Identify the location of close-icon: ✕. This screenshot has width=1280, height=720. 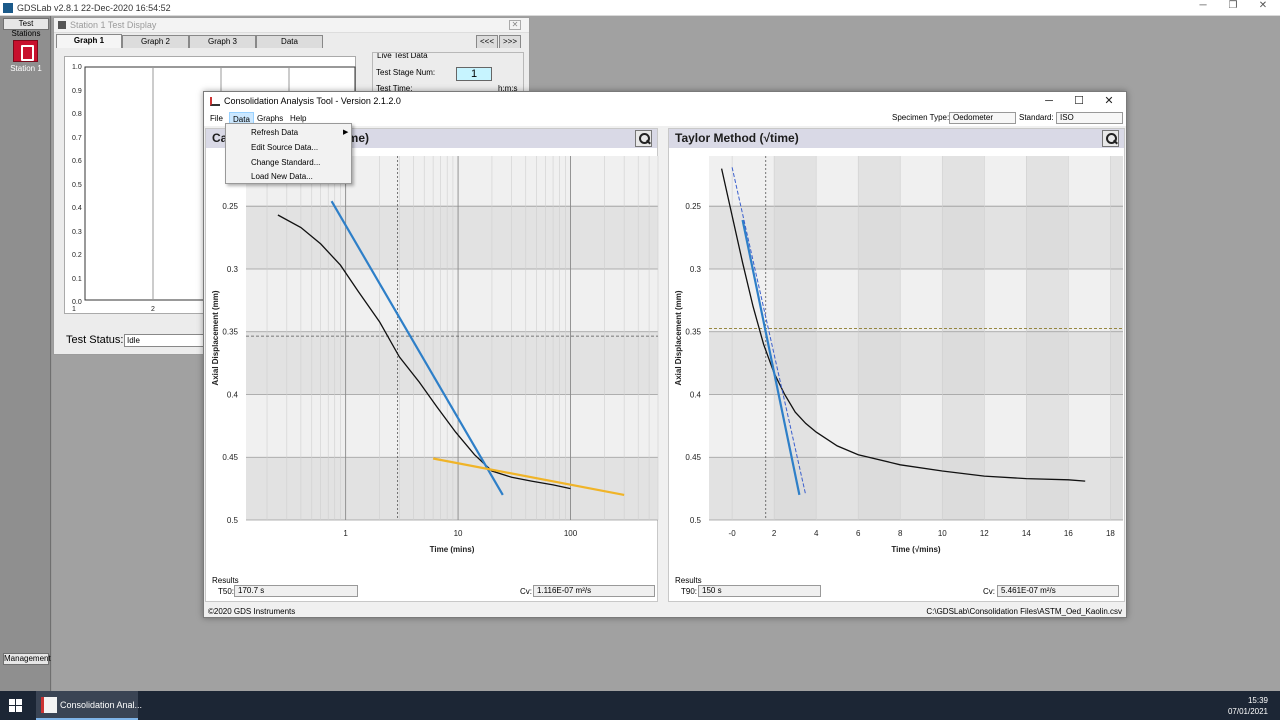
(1263, 5).